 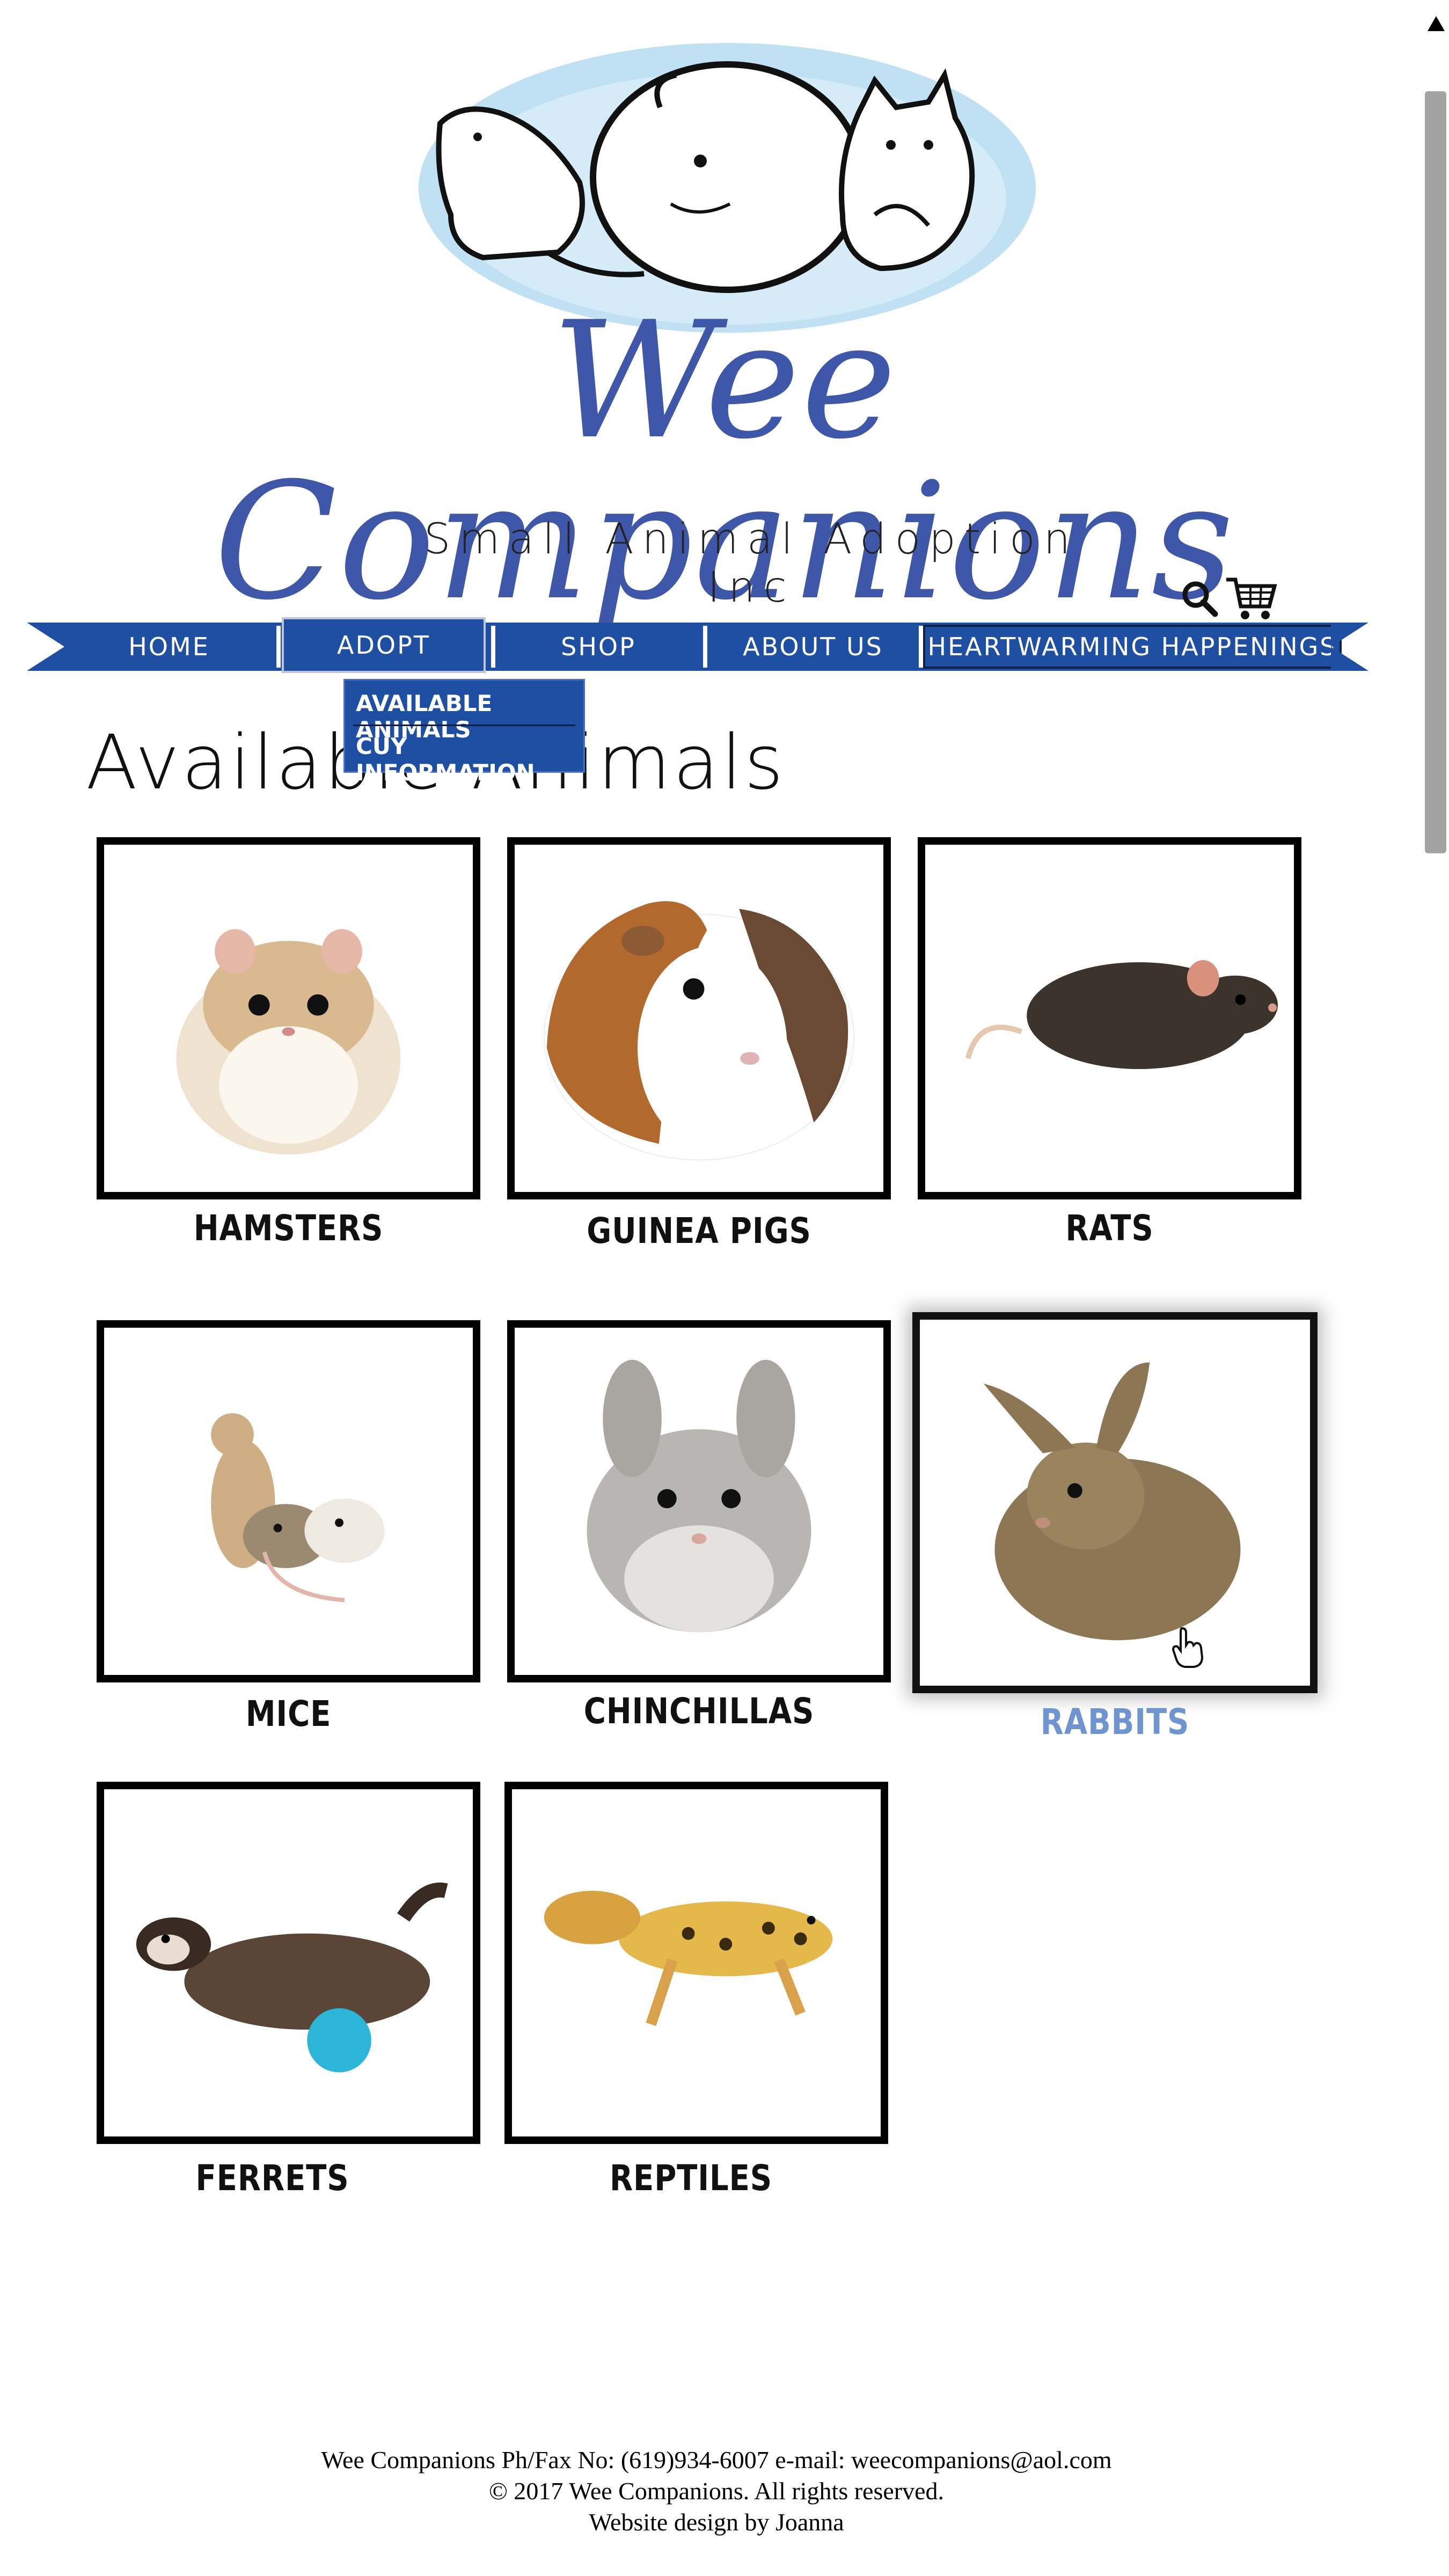 What do you see at coordinates (716, 2522) in the screenshot?
I see `footer-credit: Website design by Joanna` at bounding box center [716, 2522].